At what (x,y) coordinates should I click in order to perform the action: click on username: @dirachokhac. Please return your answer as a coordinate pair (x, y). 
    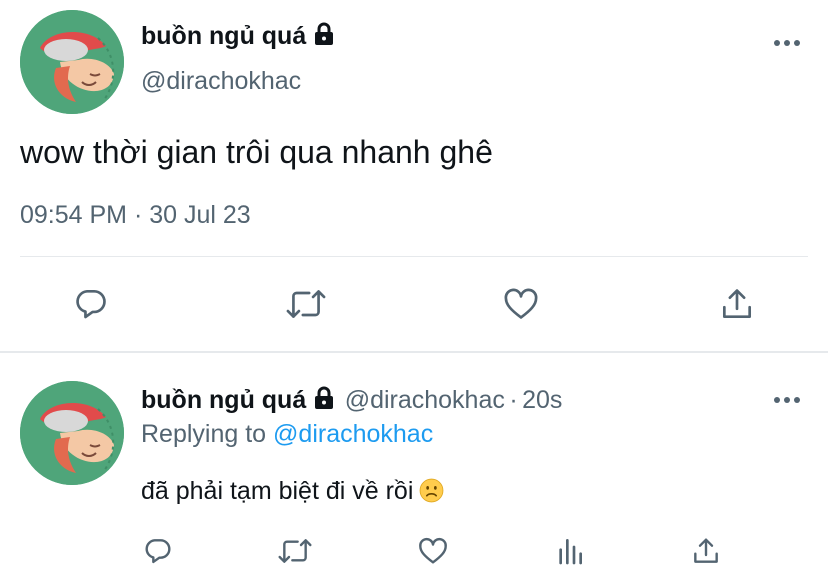
    Looking at the image, I should click on (221, 81).